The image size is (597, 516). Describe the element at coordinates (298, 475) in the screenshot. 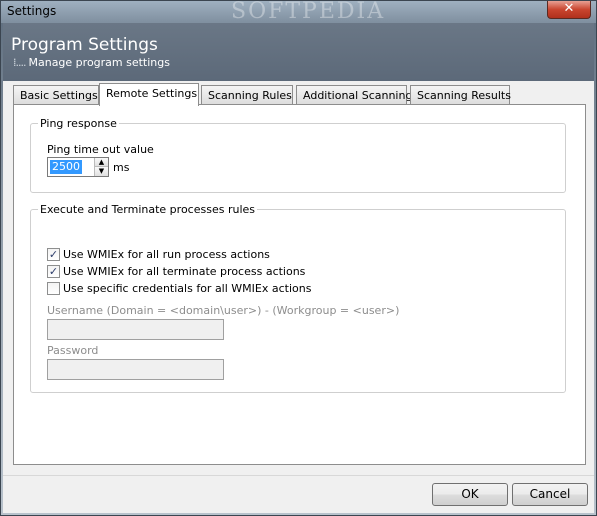

I see `footer-divider` at that location.